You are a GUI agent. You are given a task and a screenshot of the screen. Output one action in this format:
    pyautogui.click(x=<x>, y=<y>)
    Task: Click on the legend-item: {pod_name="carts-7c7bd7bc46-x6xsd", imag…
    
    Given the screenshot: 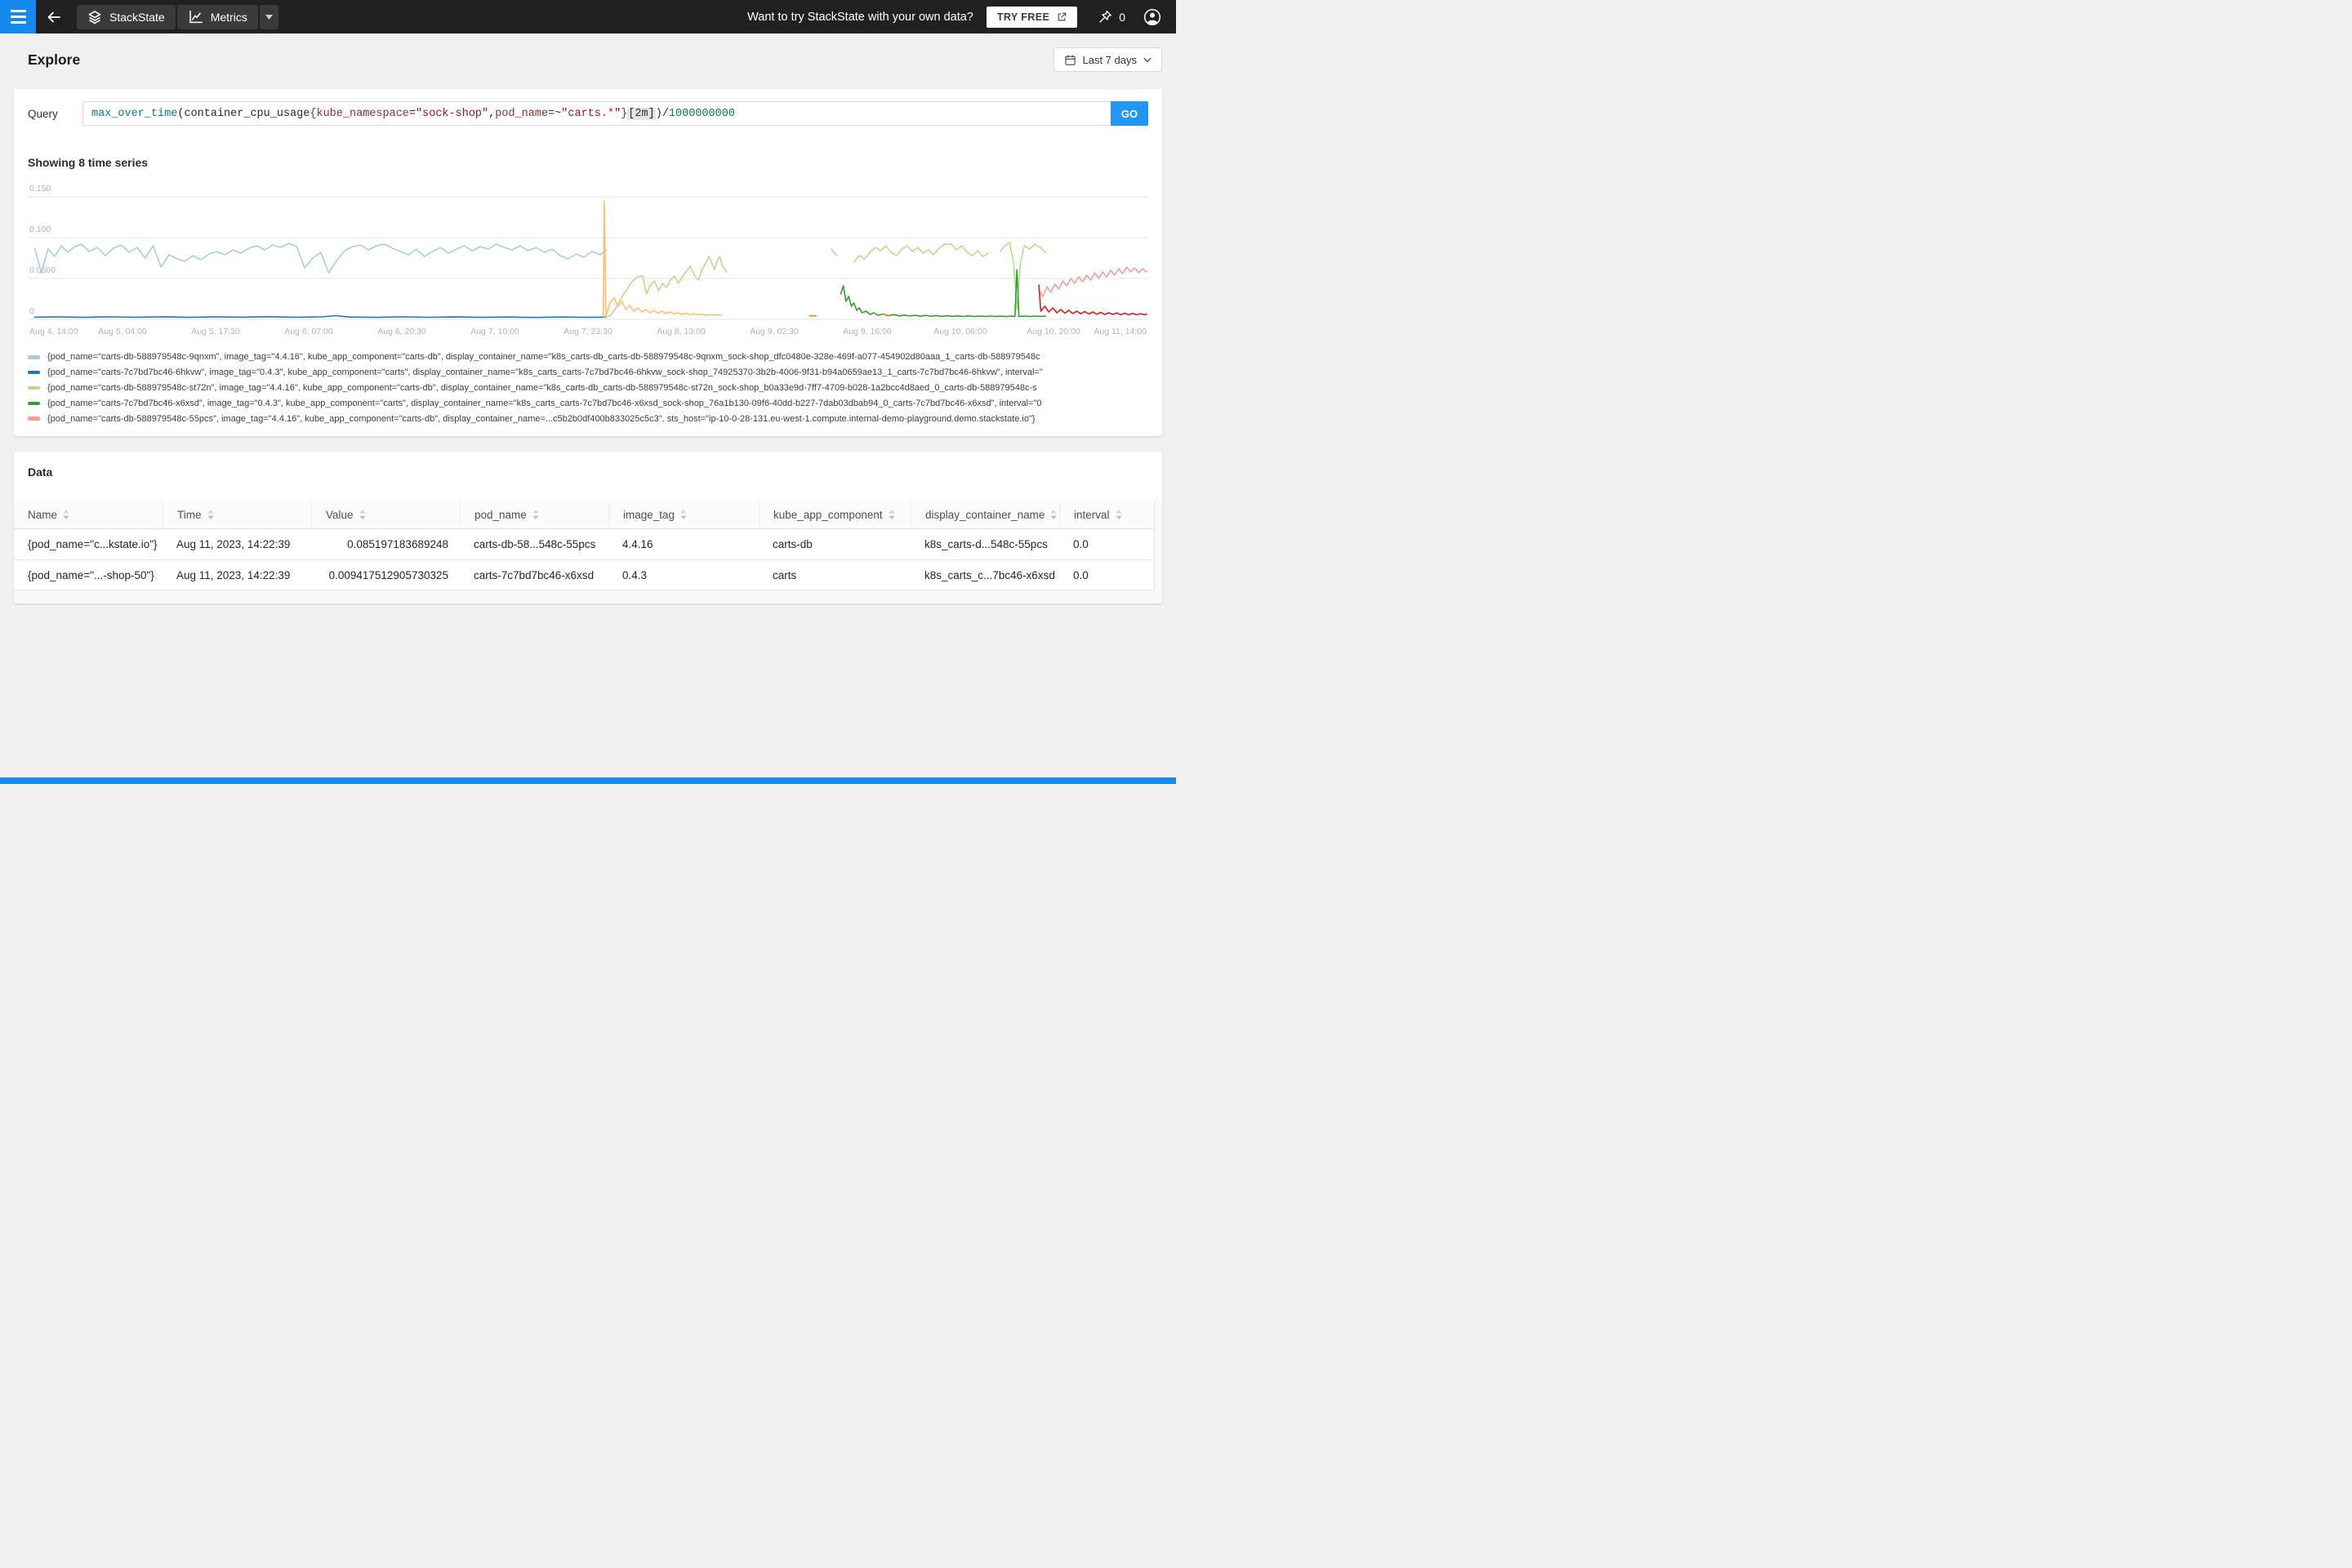 What is the action you would take?
    pyautogui.click(x=588, y=403)
    